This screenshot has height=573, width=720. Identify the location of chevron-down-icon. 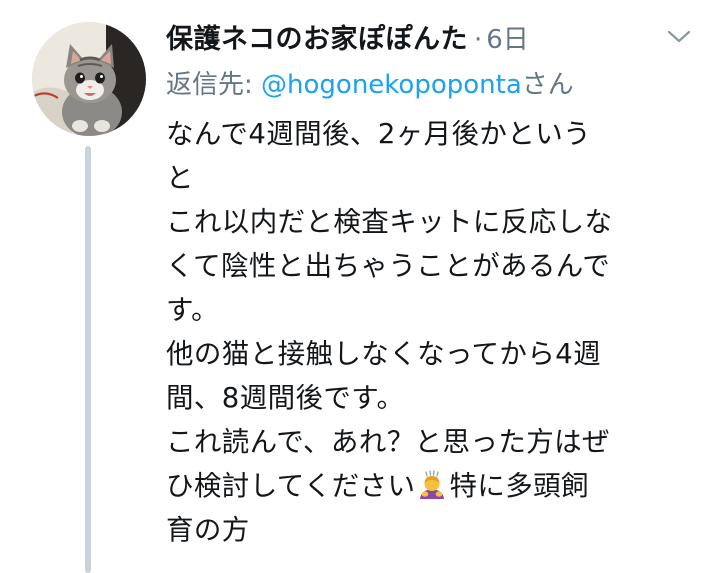
(679, 37).